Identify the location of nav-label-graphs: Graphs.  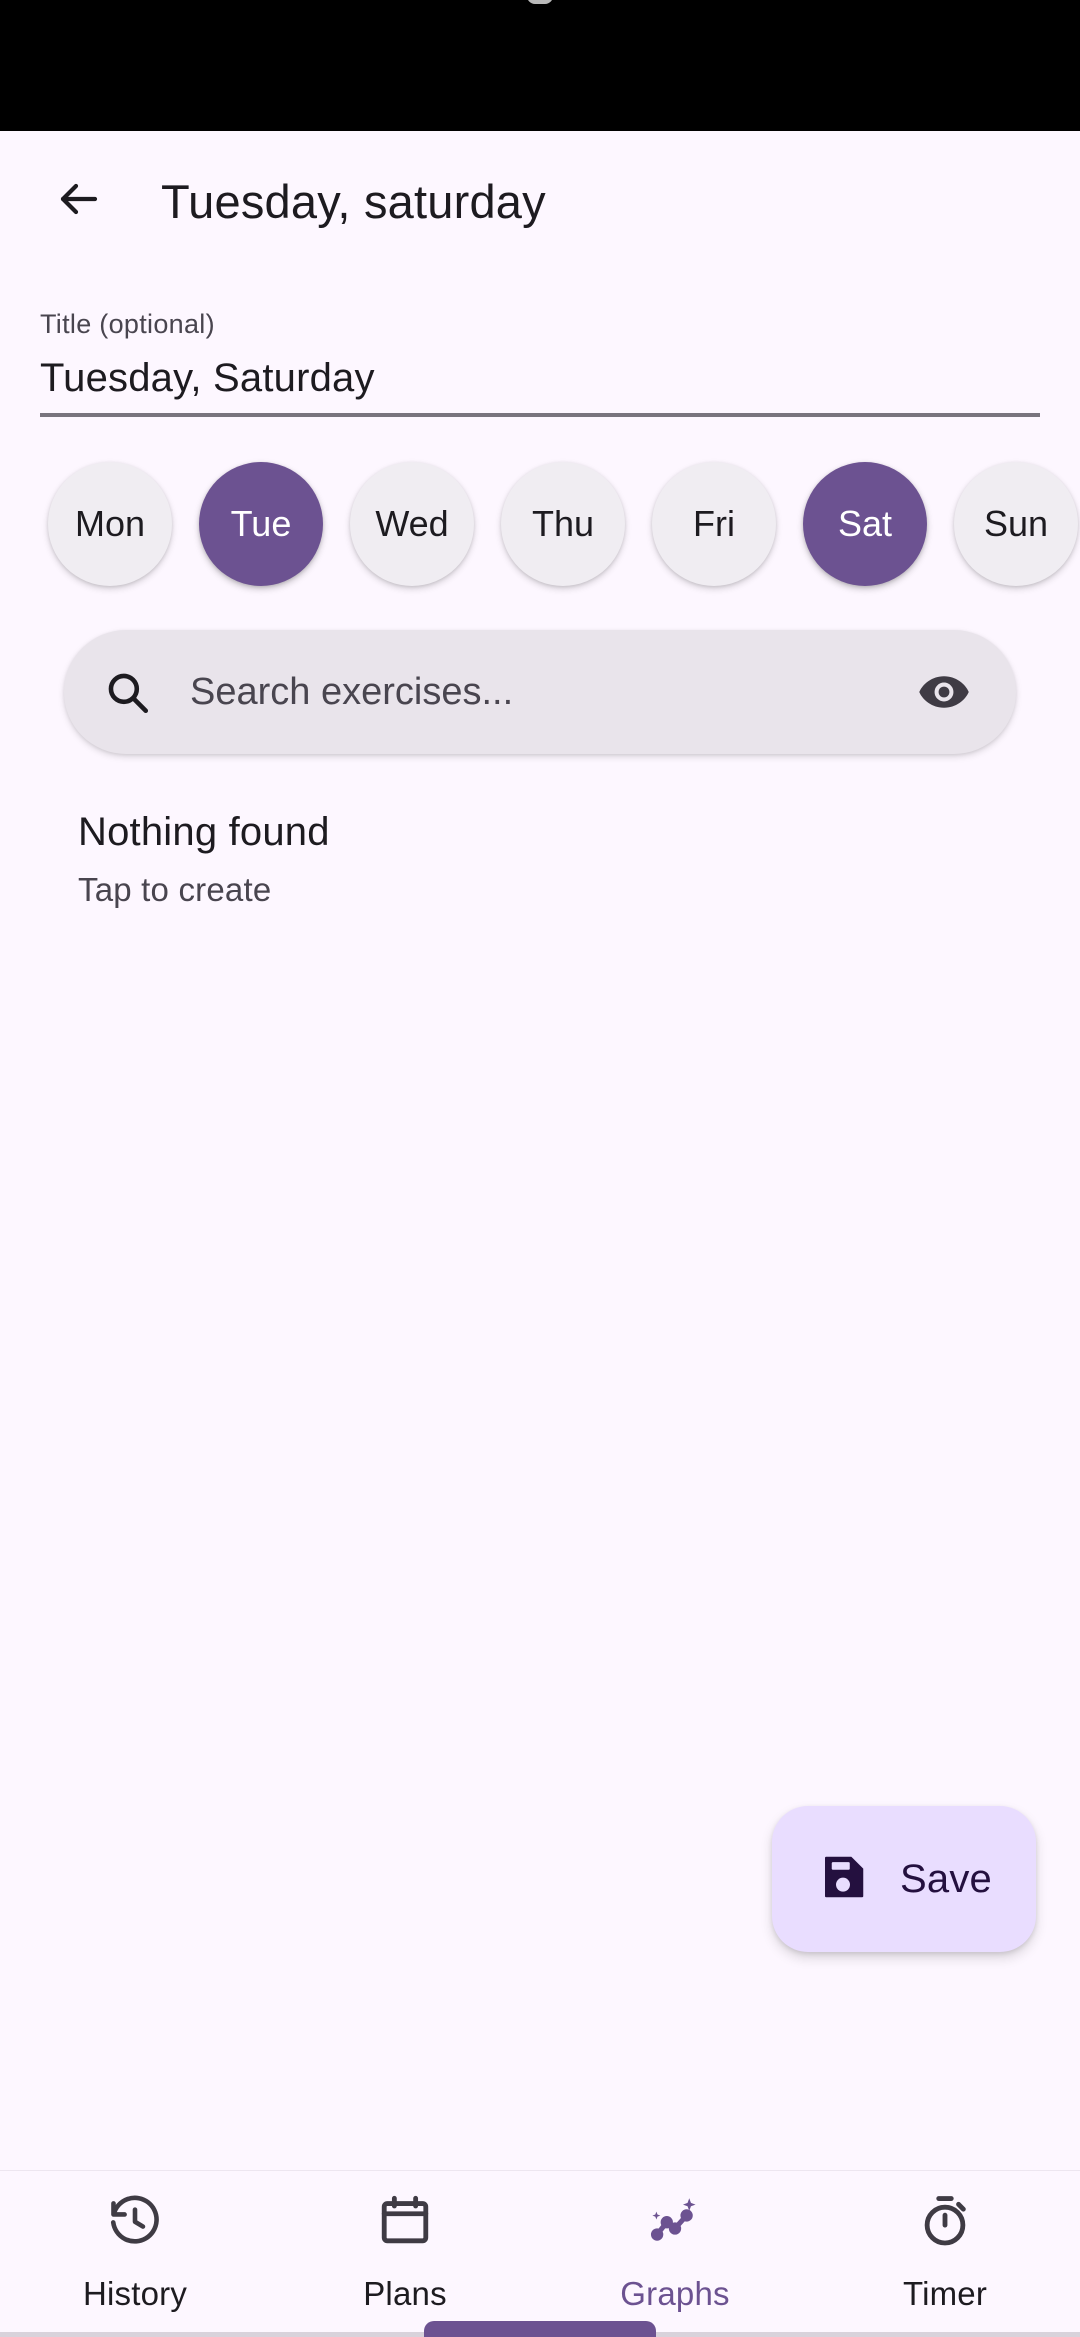
(675, 2293).